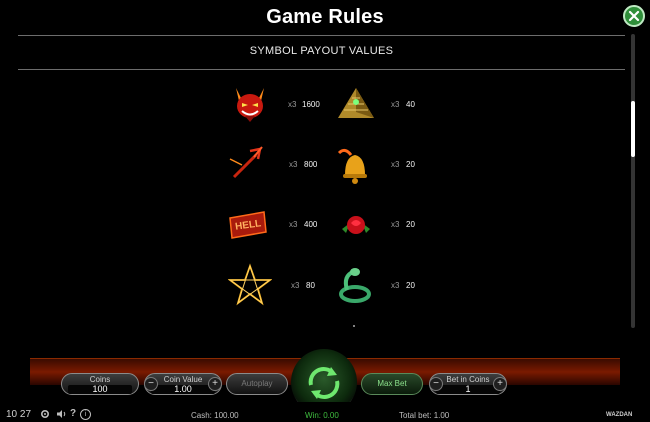 This screenshot has width=650, height=422. I want to click on coin-value-minus-button: −, so click(151, 384).